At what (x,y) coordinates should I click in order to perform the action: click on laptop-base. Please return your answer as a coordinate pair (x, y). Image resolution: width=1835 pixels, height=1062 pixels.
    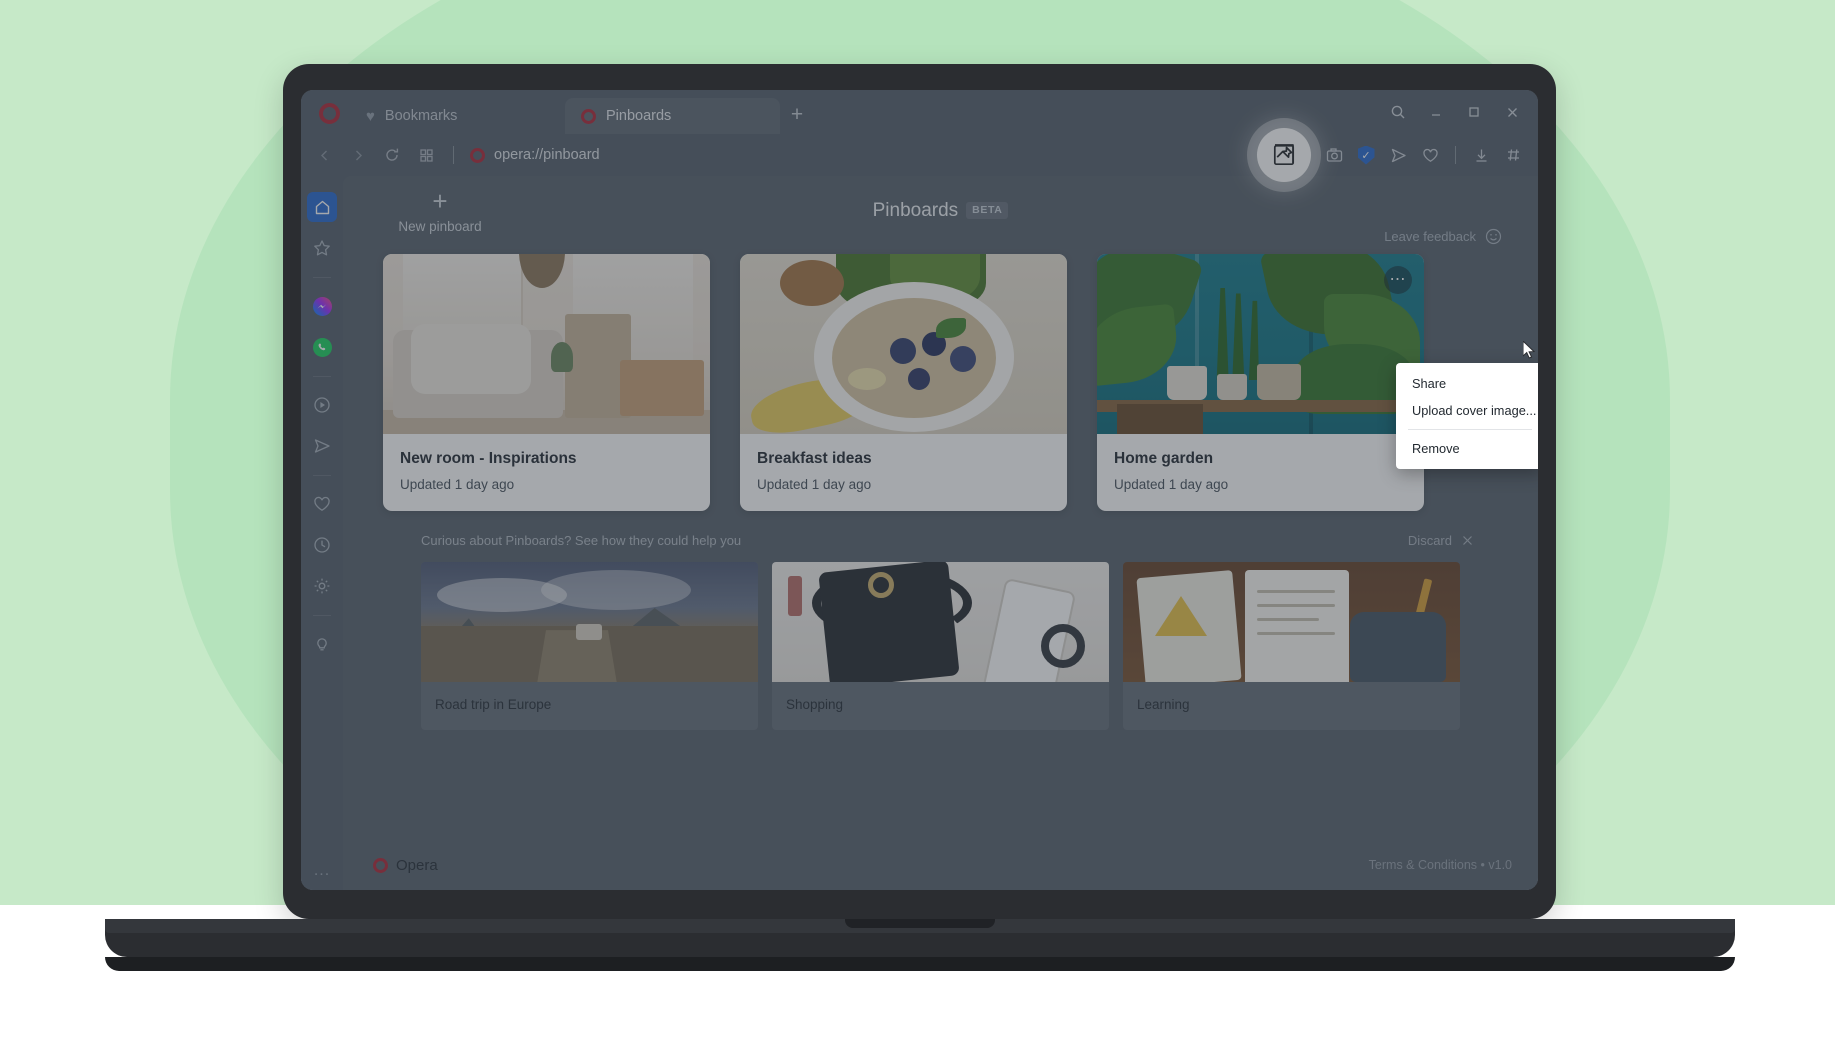
    Looking at the image, I should click on (920, 938).